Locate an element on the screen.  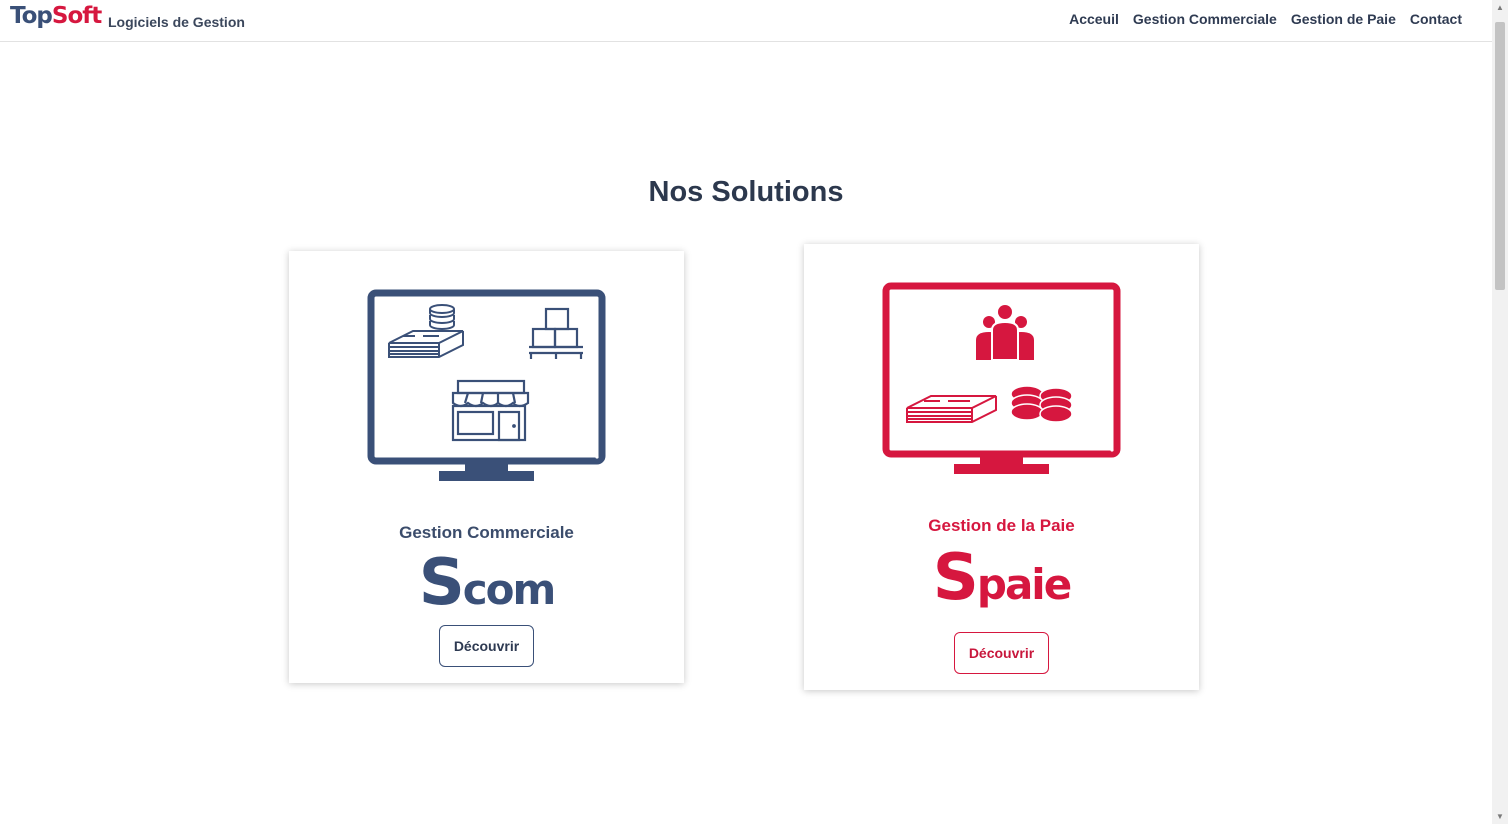
solution-card-spaie: Gestion de la Paie Spaie Découvrir is located at coordinates (1001, 467).